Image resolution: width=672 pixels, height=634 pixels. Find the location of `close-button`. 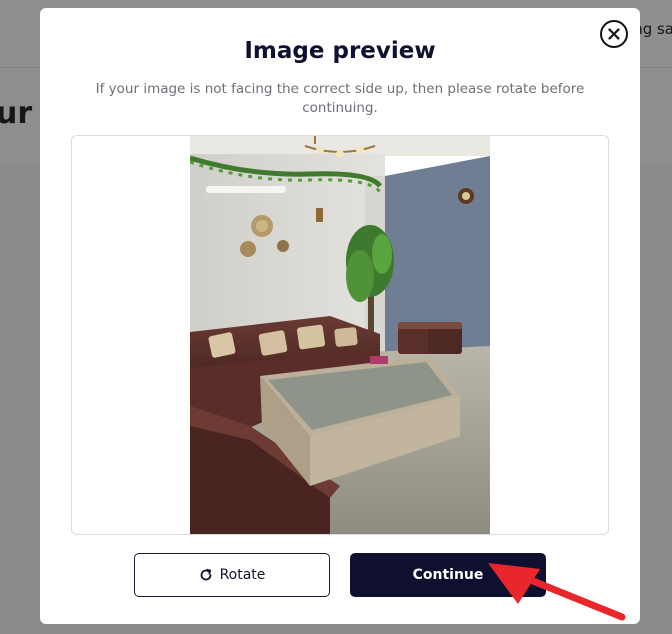

close-button is located at coordinates (614, 34).